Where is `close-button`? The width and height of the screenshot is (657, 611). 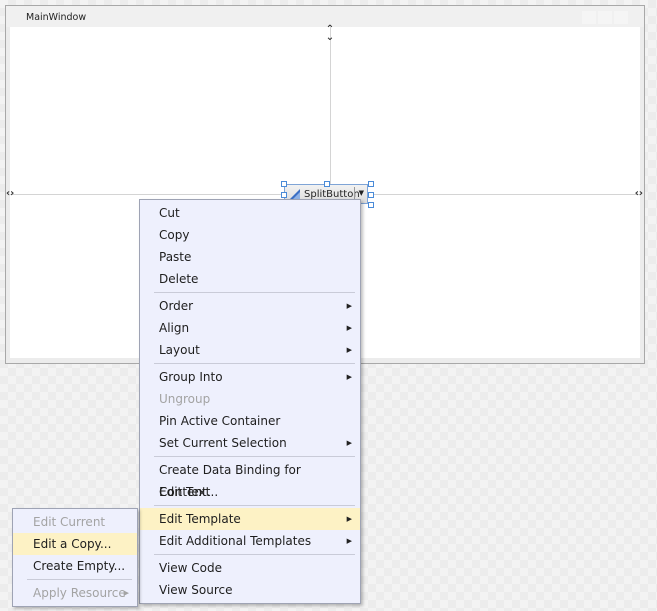
close-button is located at coordinates (621, 17).